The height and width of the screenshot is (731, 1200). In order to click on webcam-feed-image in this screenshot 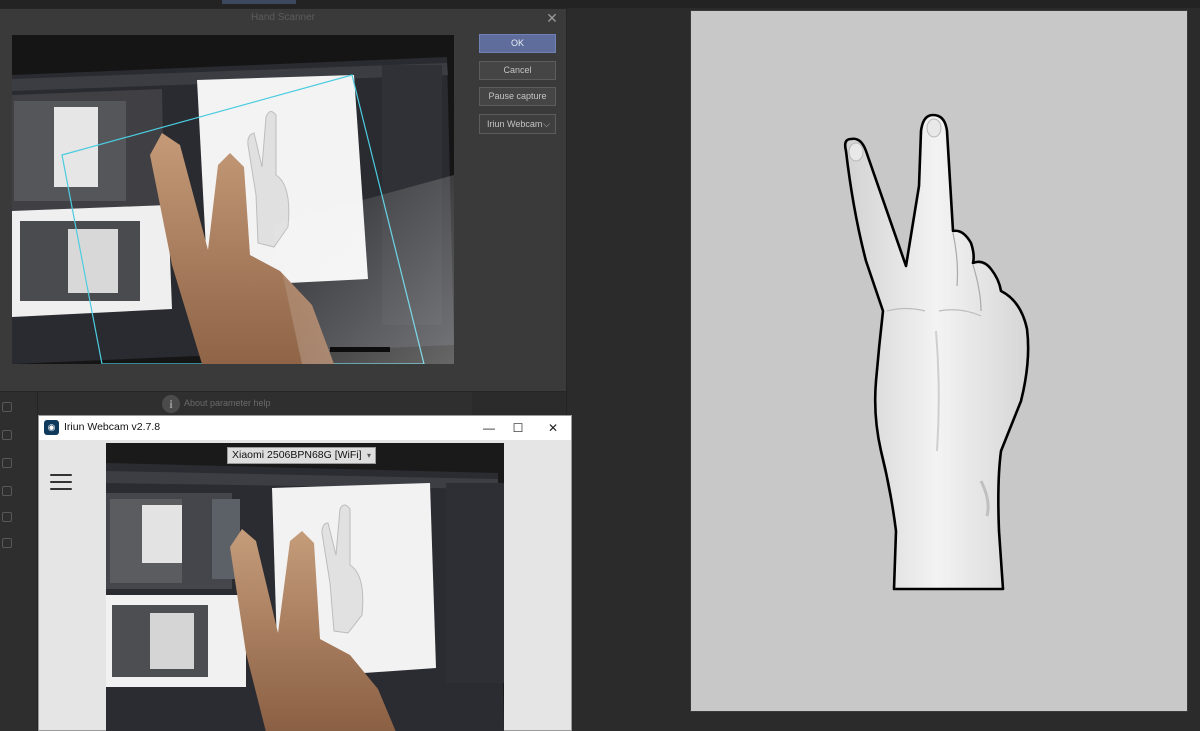, I will do `click(305, 587)`.